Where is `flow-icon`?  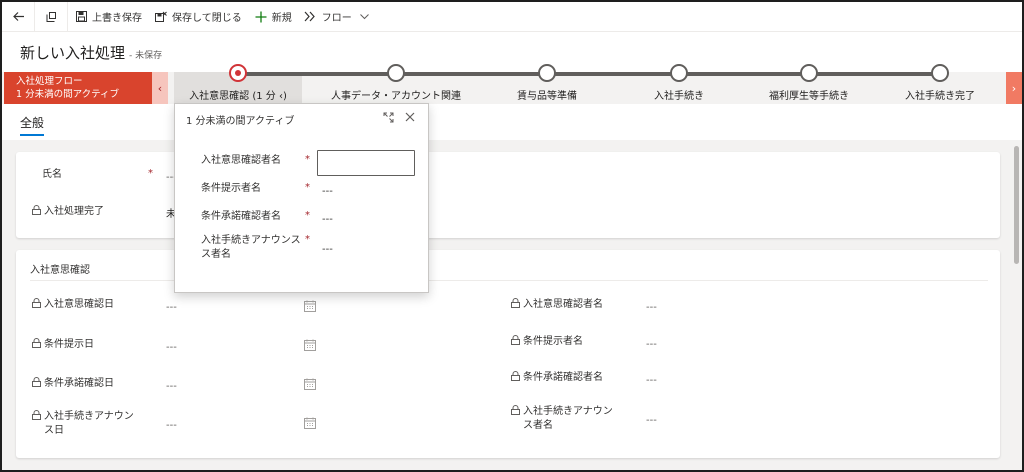 flow-icon is located at coordinates (311, 17).